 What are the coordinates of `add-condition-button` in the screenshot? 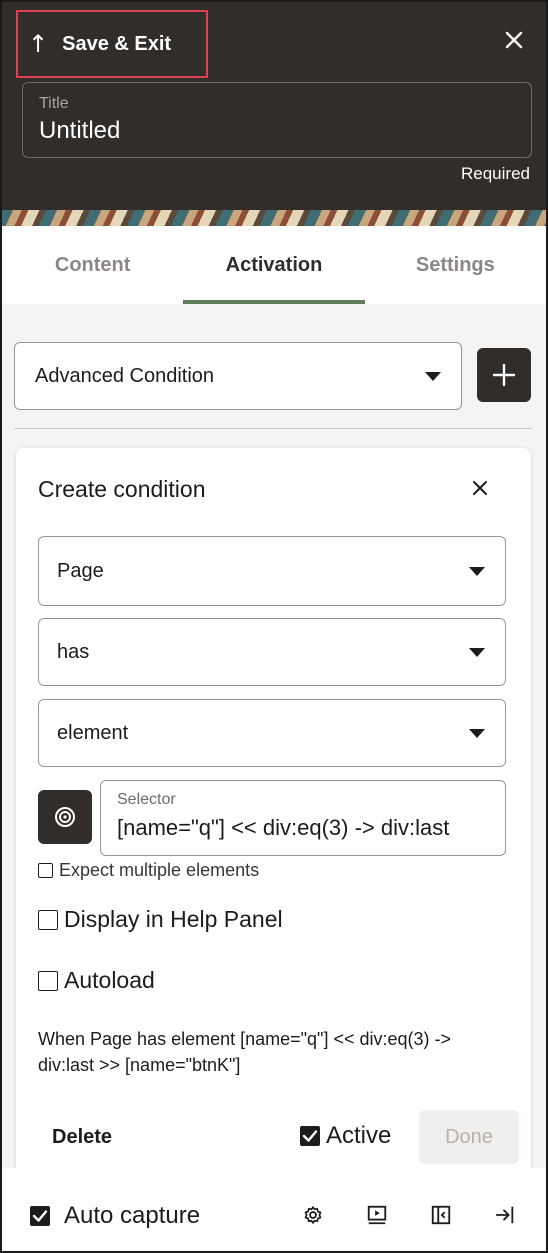 It's located at (504, 375).